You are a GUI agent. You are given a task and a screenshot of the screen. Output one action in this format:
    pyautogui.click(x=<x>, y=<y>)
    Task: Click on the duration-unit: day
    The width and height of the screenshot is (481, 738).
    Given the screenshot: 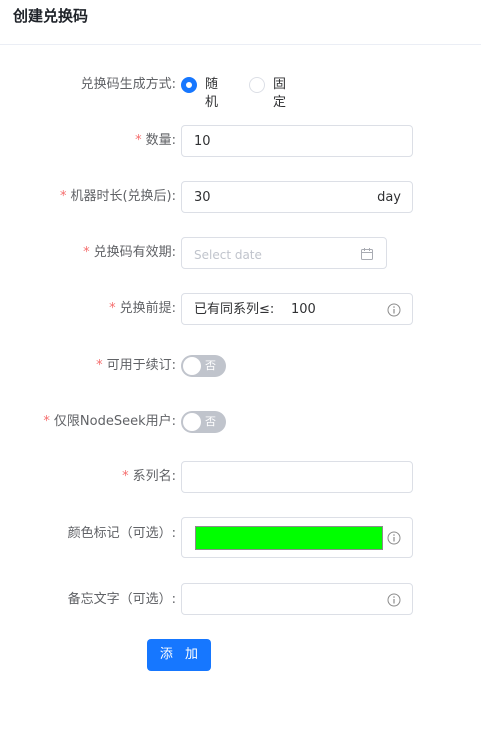 What is the action you would take?
    pyautogui.click(x=389, y=197)
    